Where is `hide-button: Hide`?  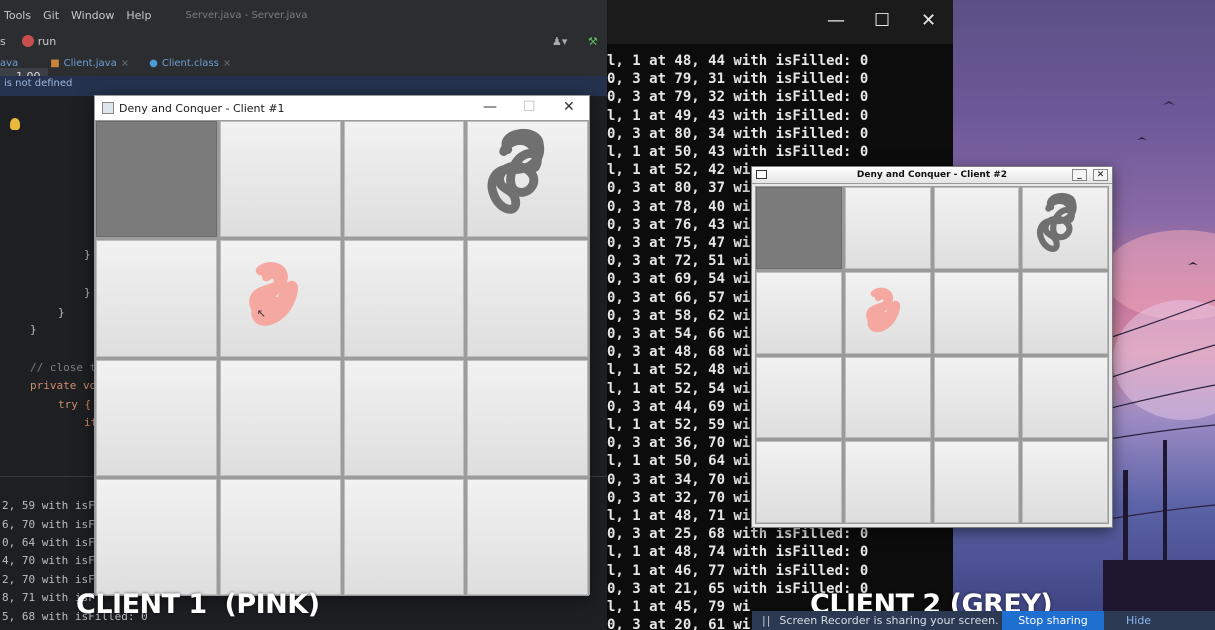
hide-button: Hide is located at coordinates (1138, 620).